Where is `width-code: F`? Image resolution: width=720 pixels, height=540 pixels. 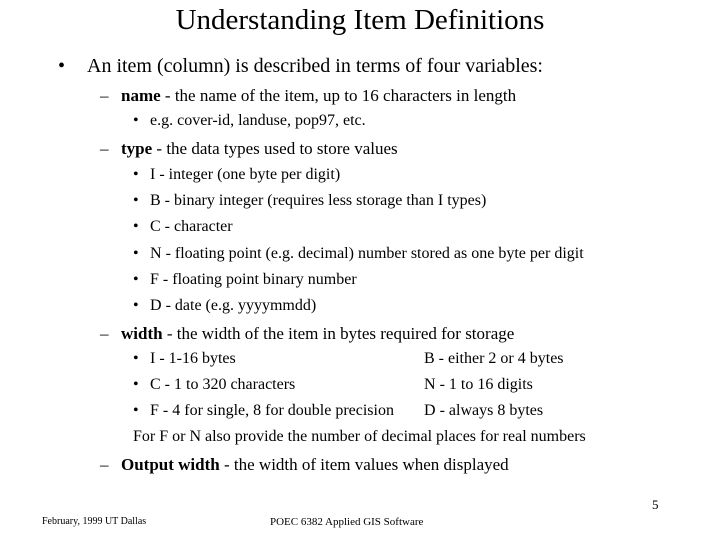 width-code: F is located at coordinates (154, 410).